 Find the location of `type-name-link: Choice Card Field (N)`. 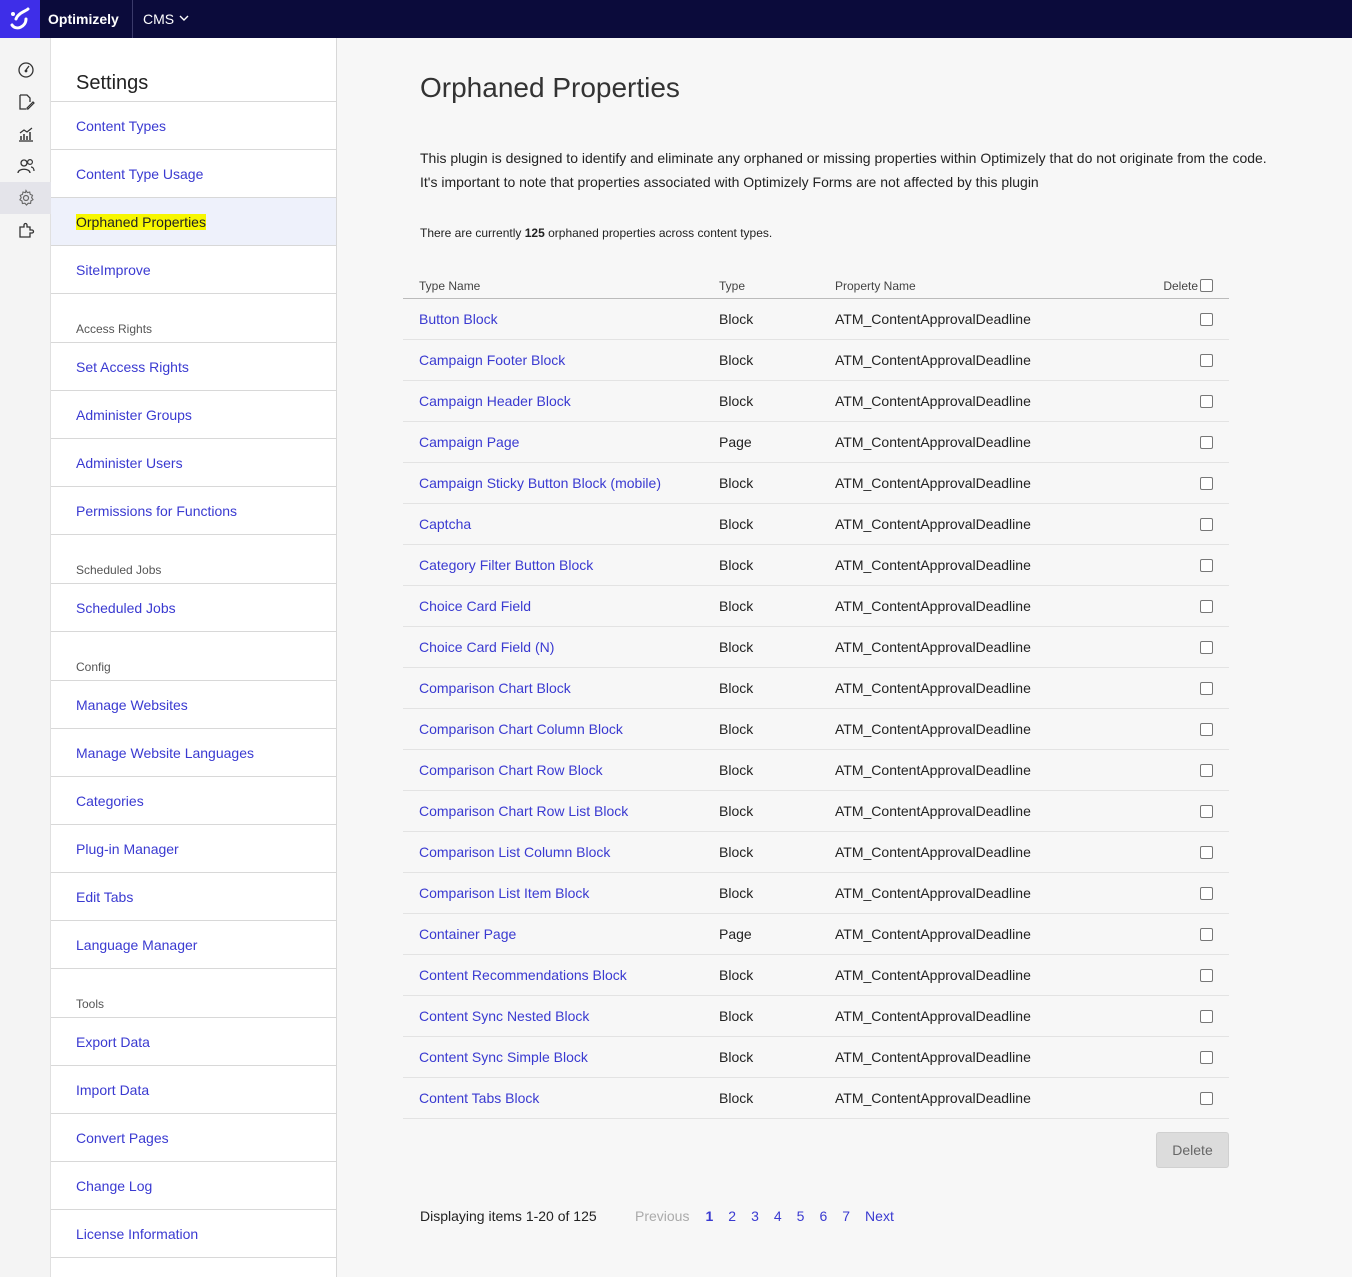

type-name-link: Choice Card Field (N) is located at coordinates (486, 647).